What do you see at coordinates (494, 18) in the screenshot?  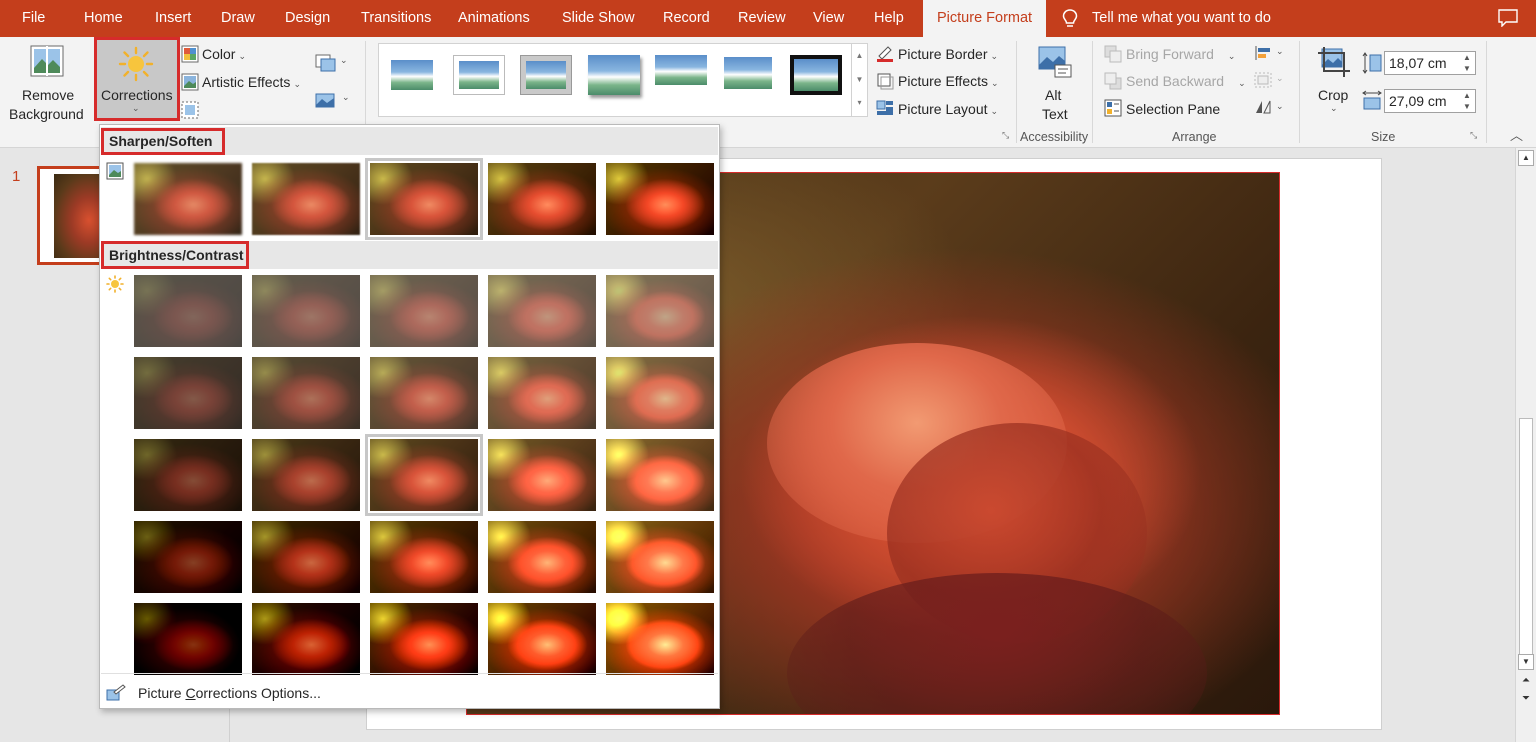 I see `tab-animations: Animations` at bounding box center [494, 18].